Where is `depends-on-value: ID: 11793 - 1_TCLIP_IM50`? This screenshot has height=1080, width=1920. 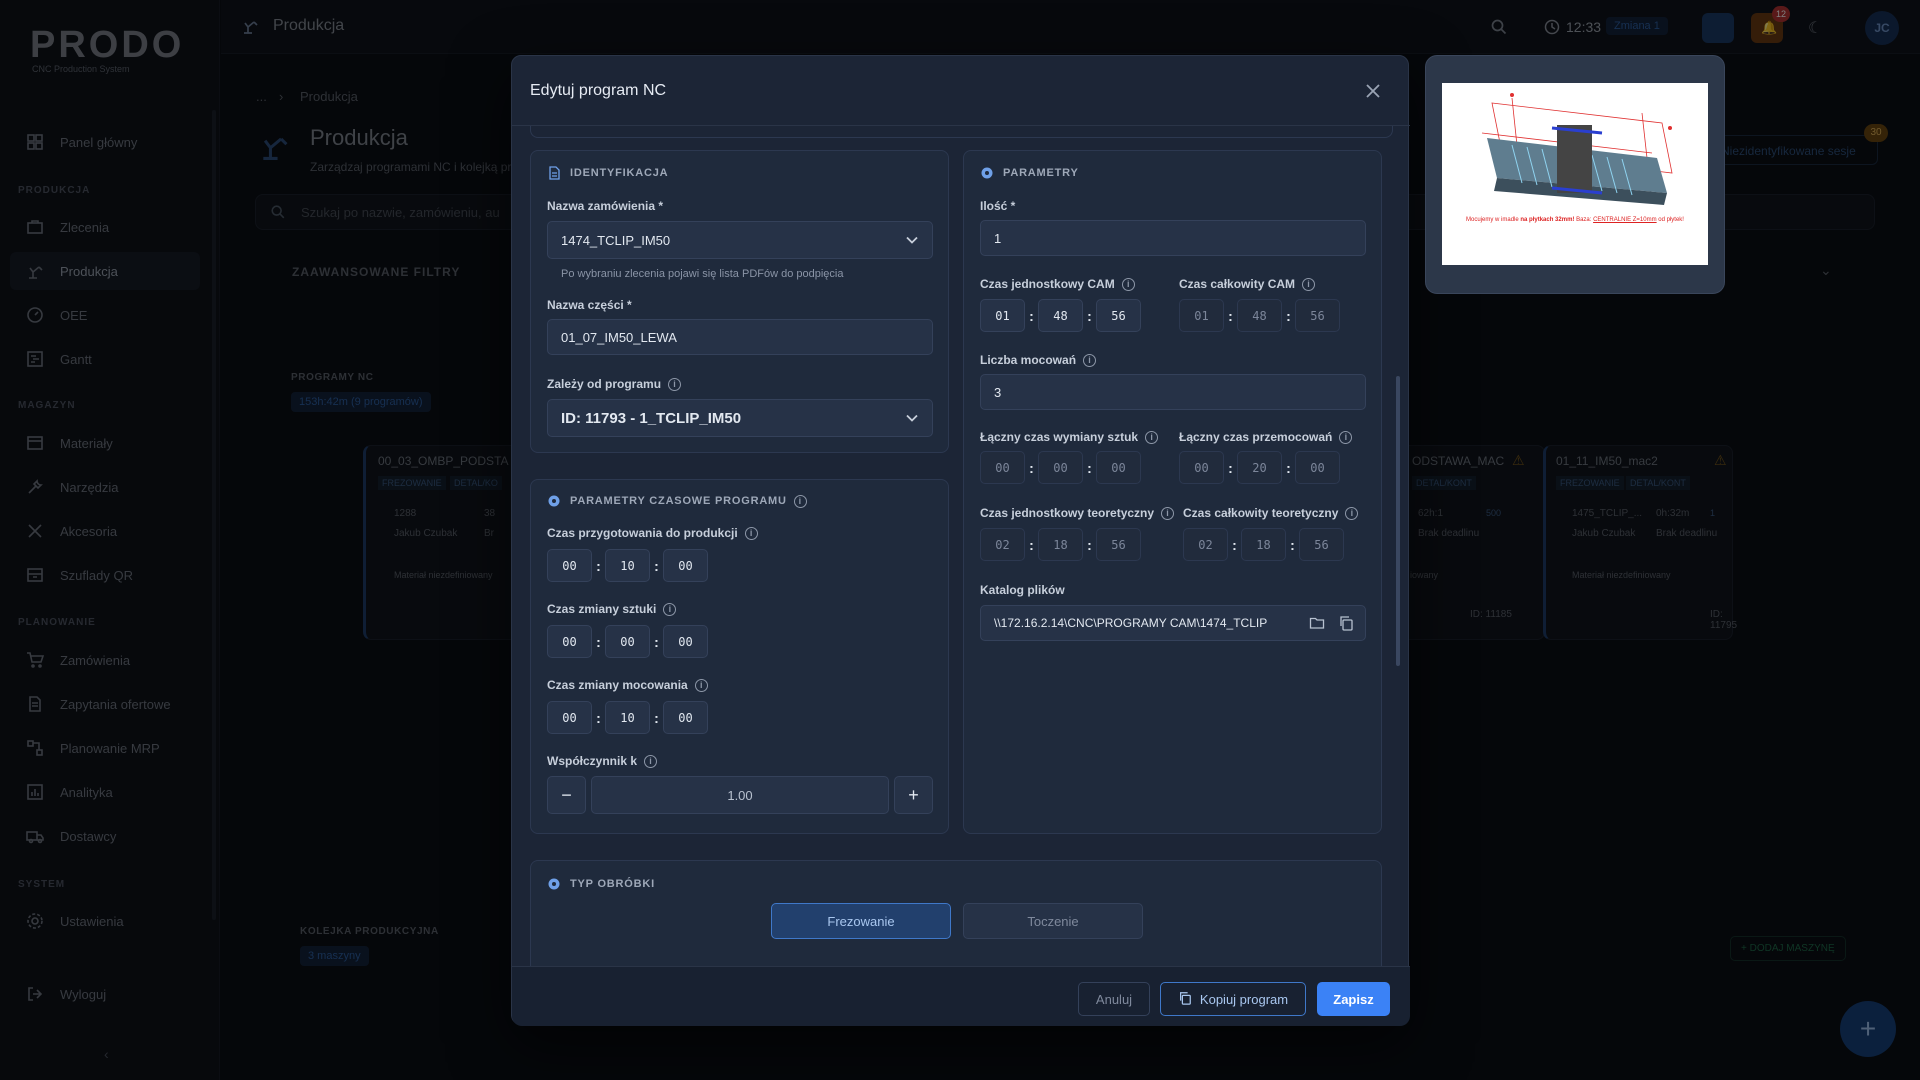 depends-on-value: ID: 11793 - 1_TCLIP_IM50 is located at coordinates (651, 418).